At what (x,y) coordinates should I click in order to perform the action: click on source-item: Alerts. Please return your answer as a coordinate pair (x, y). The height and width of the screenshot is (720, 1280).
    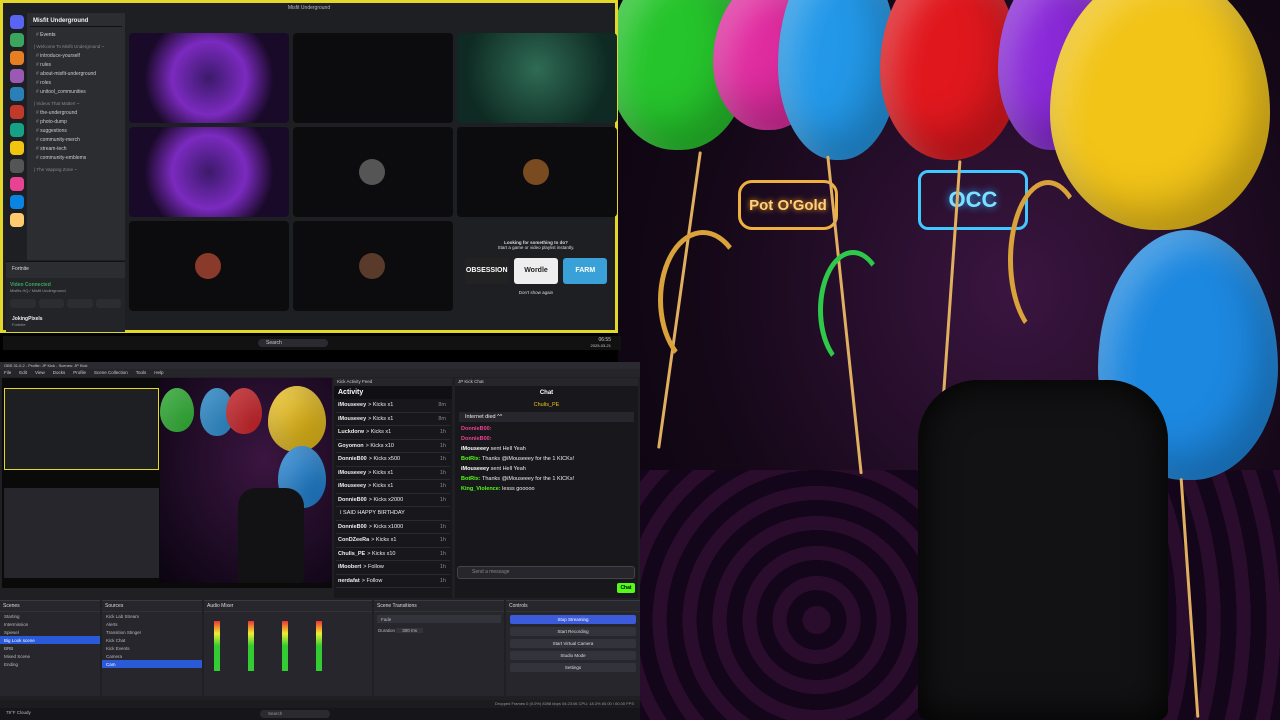
    Looking at the image, I should click on (152, 624).